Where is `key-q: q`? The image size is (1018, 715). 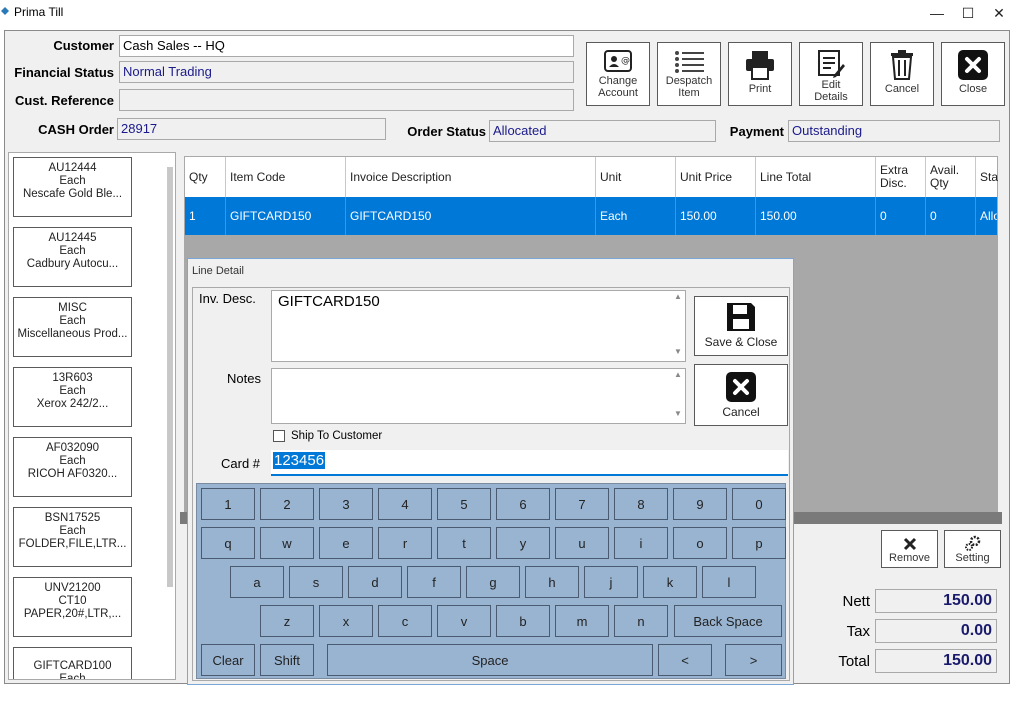
key-q: q is located at coordinates (228, 543).